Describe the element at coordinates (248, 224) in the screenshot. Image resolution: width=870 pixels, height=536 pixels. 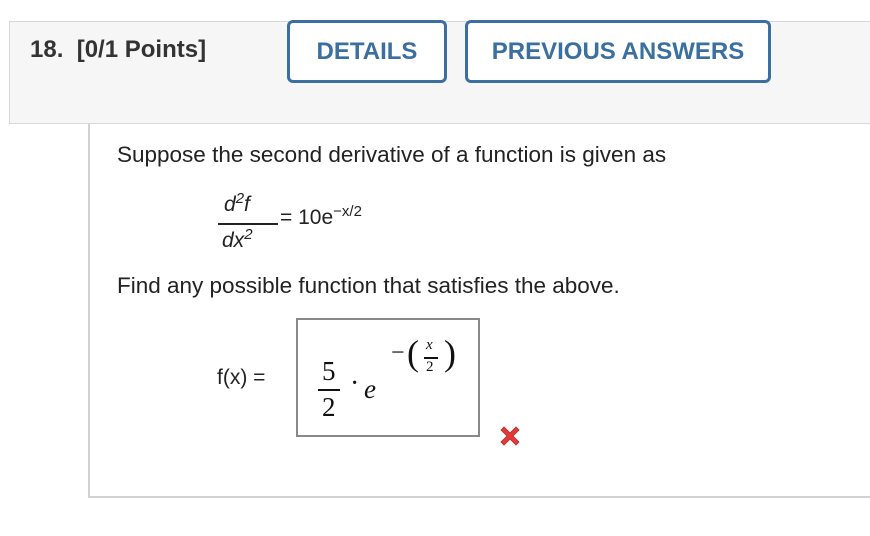
I see `fraction-bar` at that location.